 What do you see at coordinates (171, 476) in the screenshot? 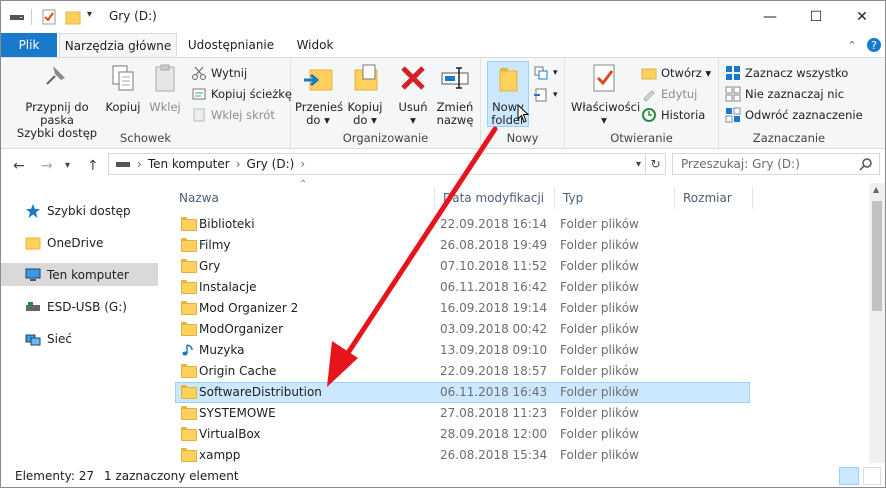
I see `selected-count: 1 zaznaczony element` at bounding box center [171, 476].